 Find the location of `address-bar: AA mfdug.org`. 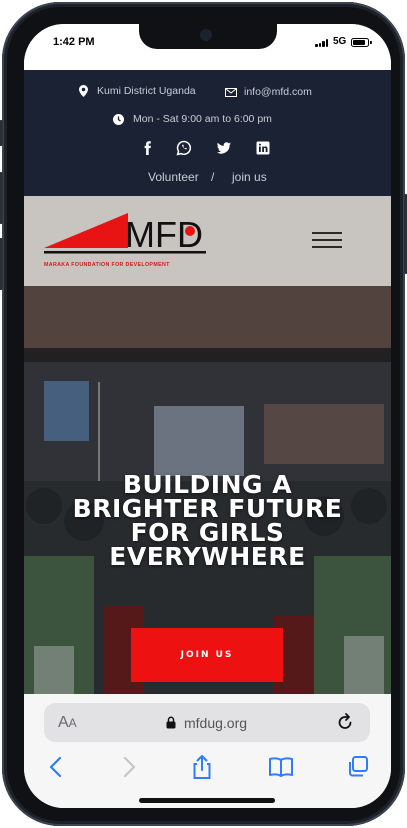

address-bar: AA mfdug.org is located at coordinates (207, 722).